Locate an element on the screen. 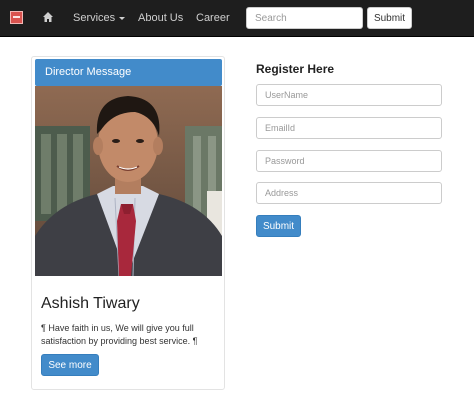 Image resolution: width=474 pixels, height=404 pixels. username-field is located at coordinates (349, 95).